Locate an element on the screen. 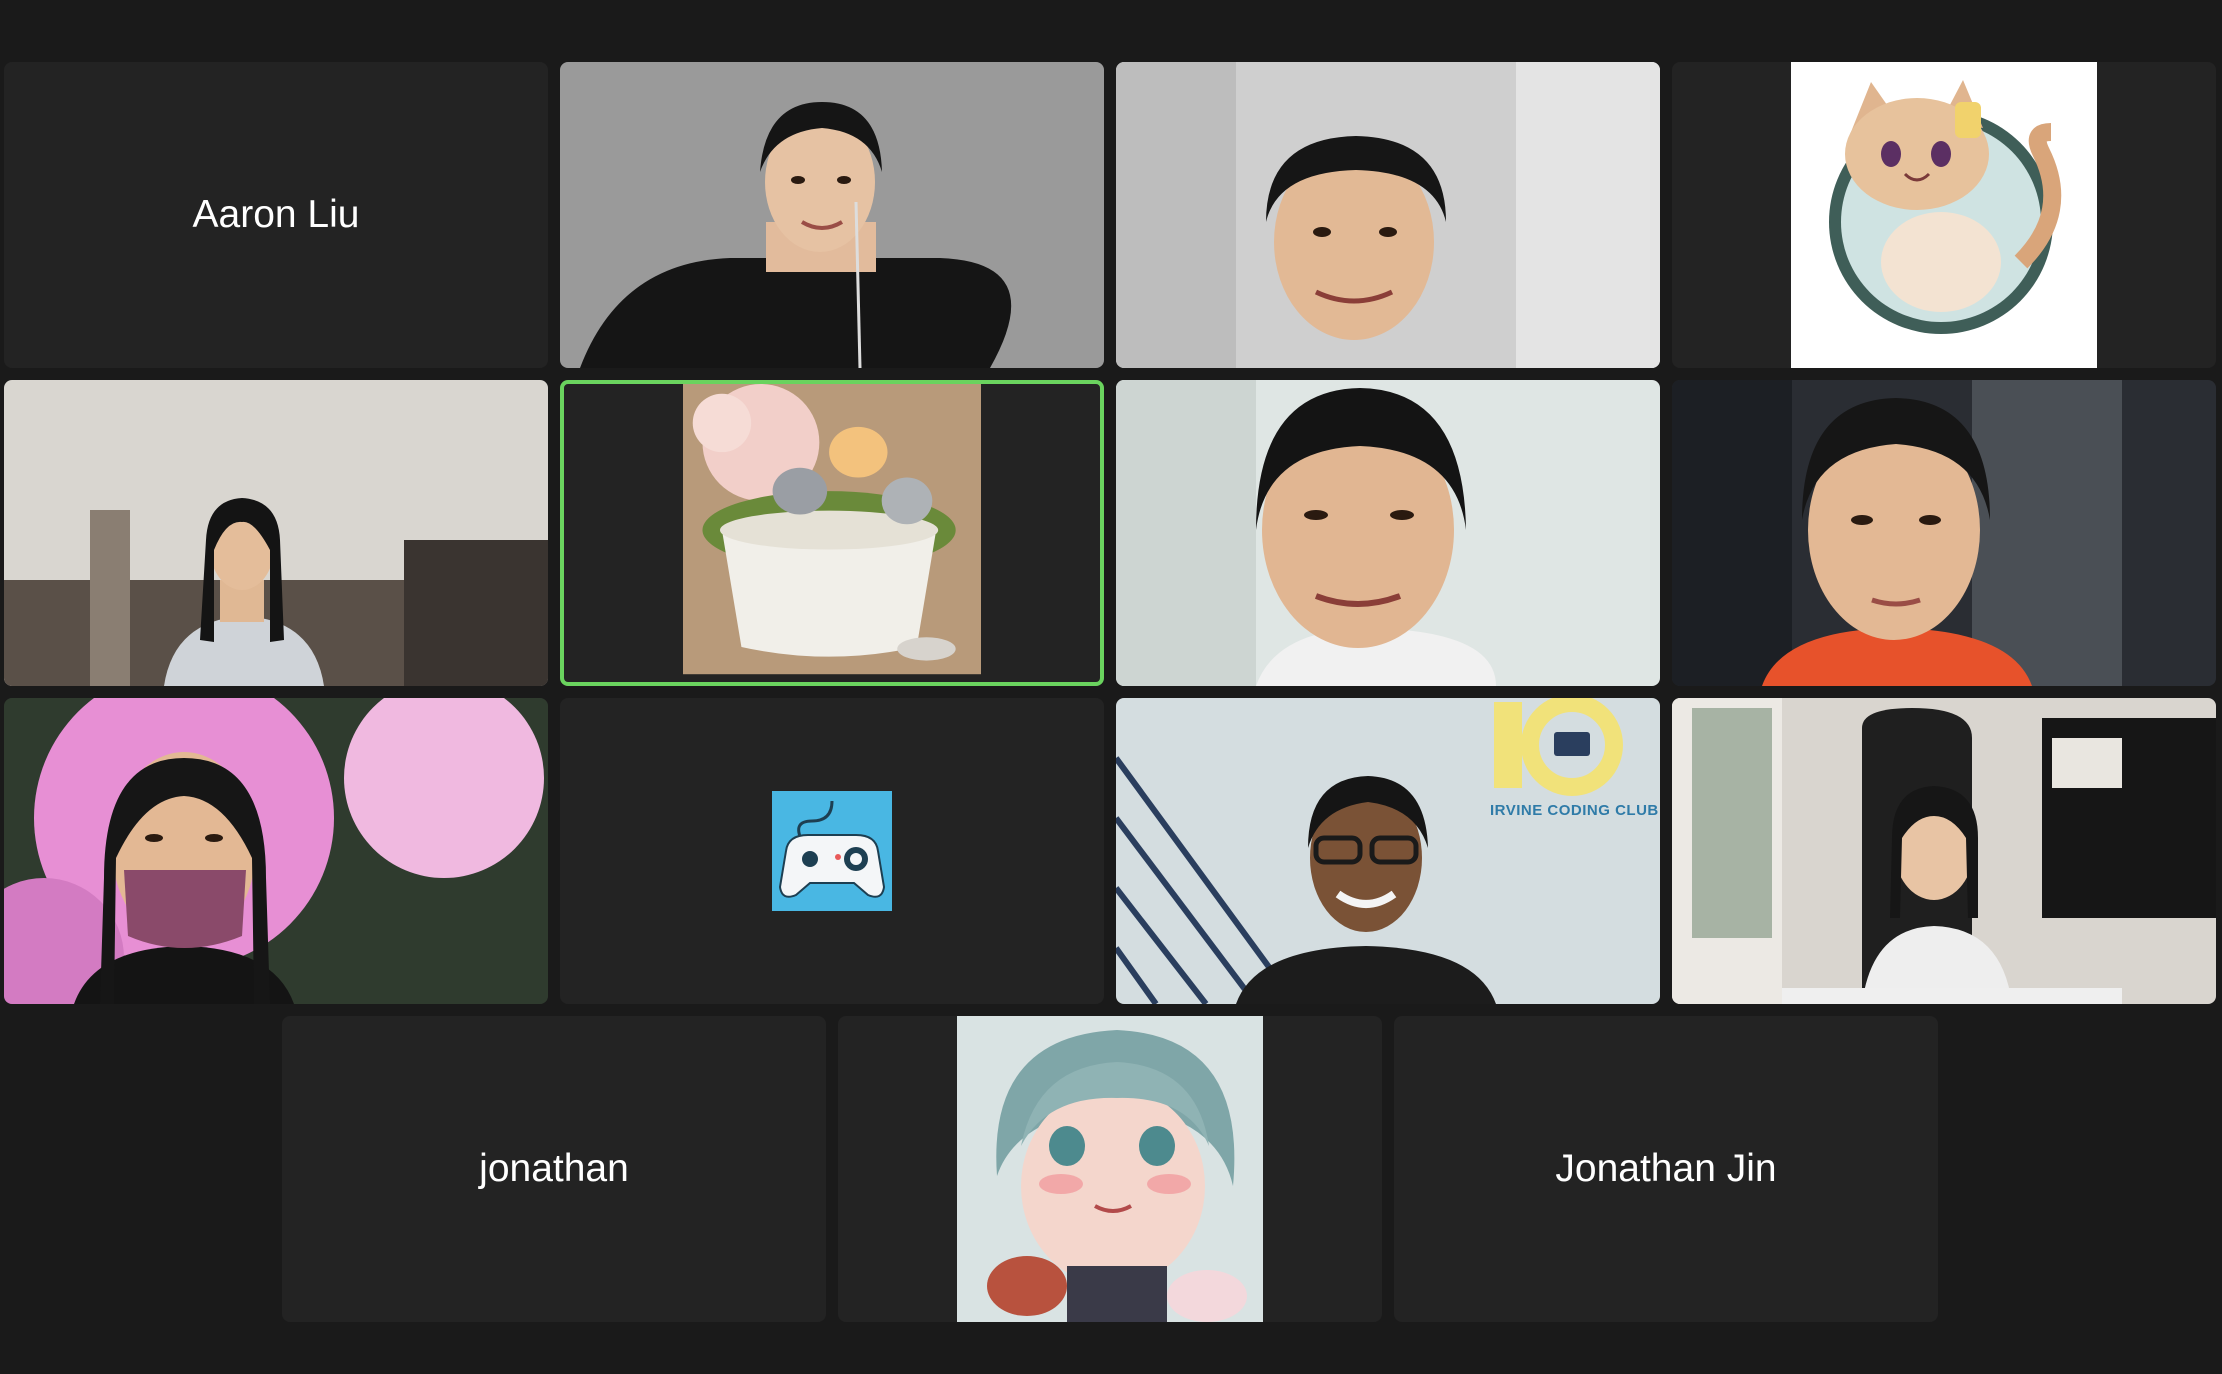 The width and height of the screenshot is (2222, 1374). participant-tile-aaron-liu: Aaron Liu is located at coordinates (276, 215).